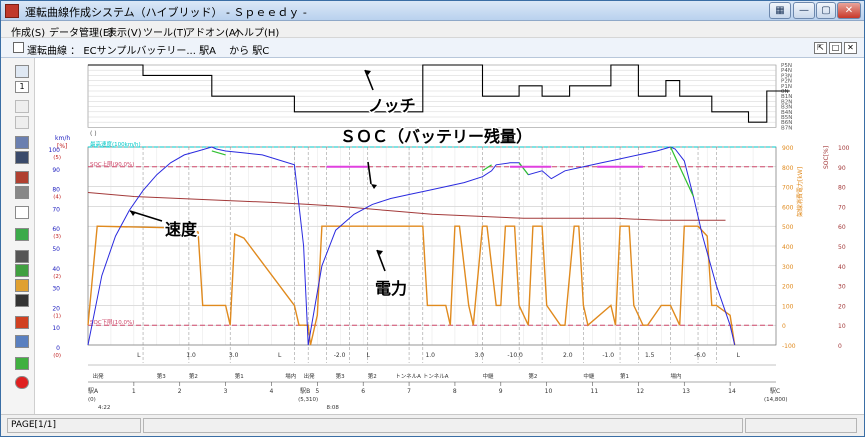 This screenshot has height=437, width=865. What do you see at coordinates (308, 400) in the screenshot?
I see `station-b-km: (5,310)` at bounding box center [308, 400].